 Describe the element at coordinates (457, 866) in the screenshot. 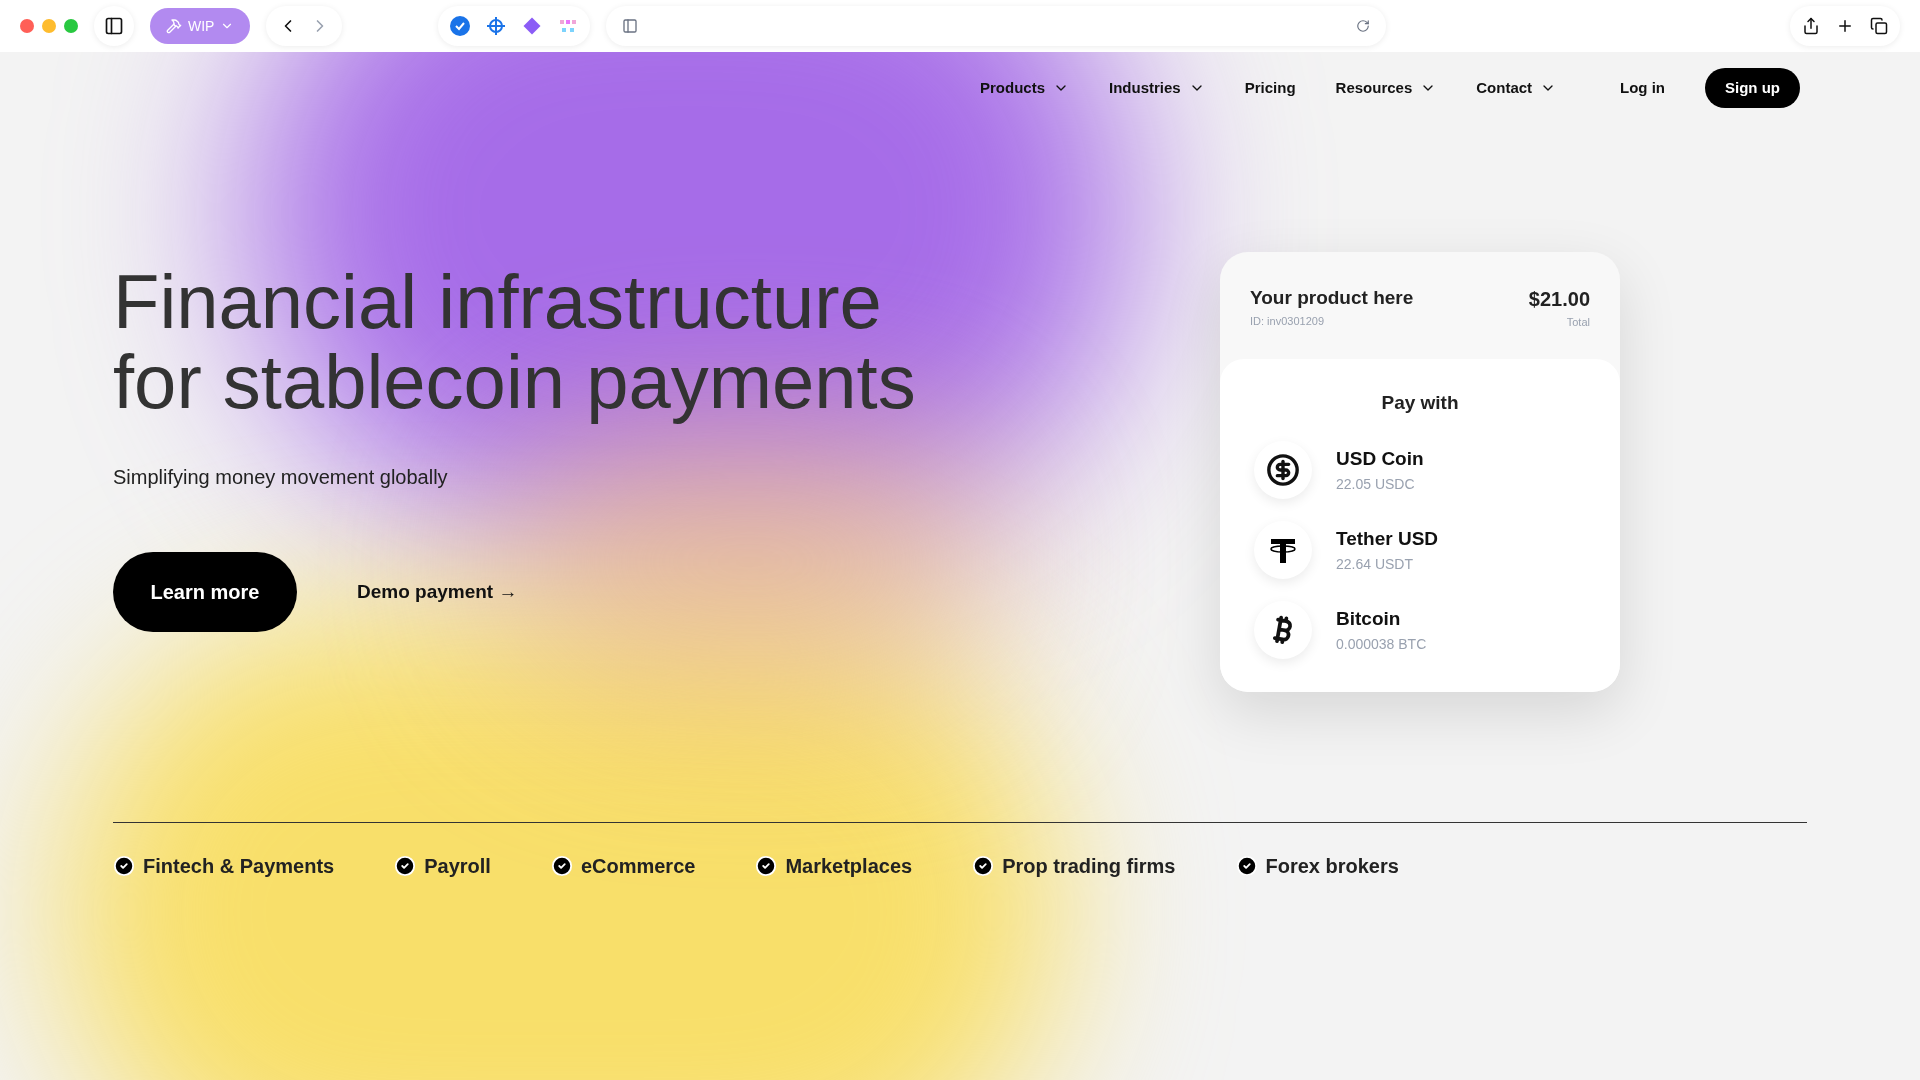

I see `industry-label: Payroll` at that location.